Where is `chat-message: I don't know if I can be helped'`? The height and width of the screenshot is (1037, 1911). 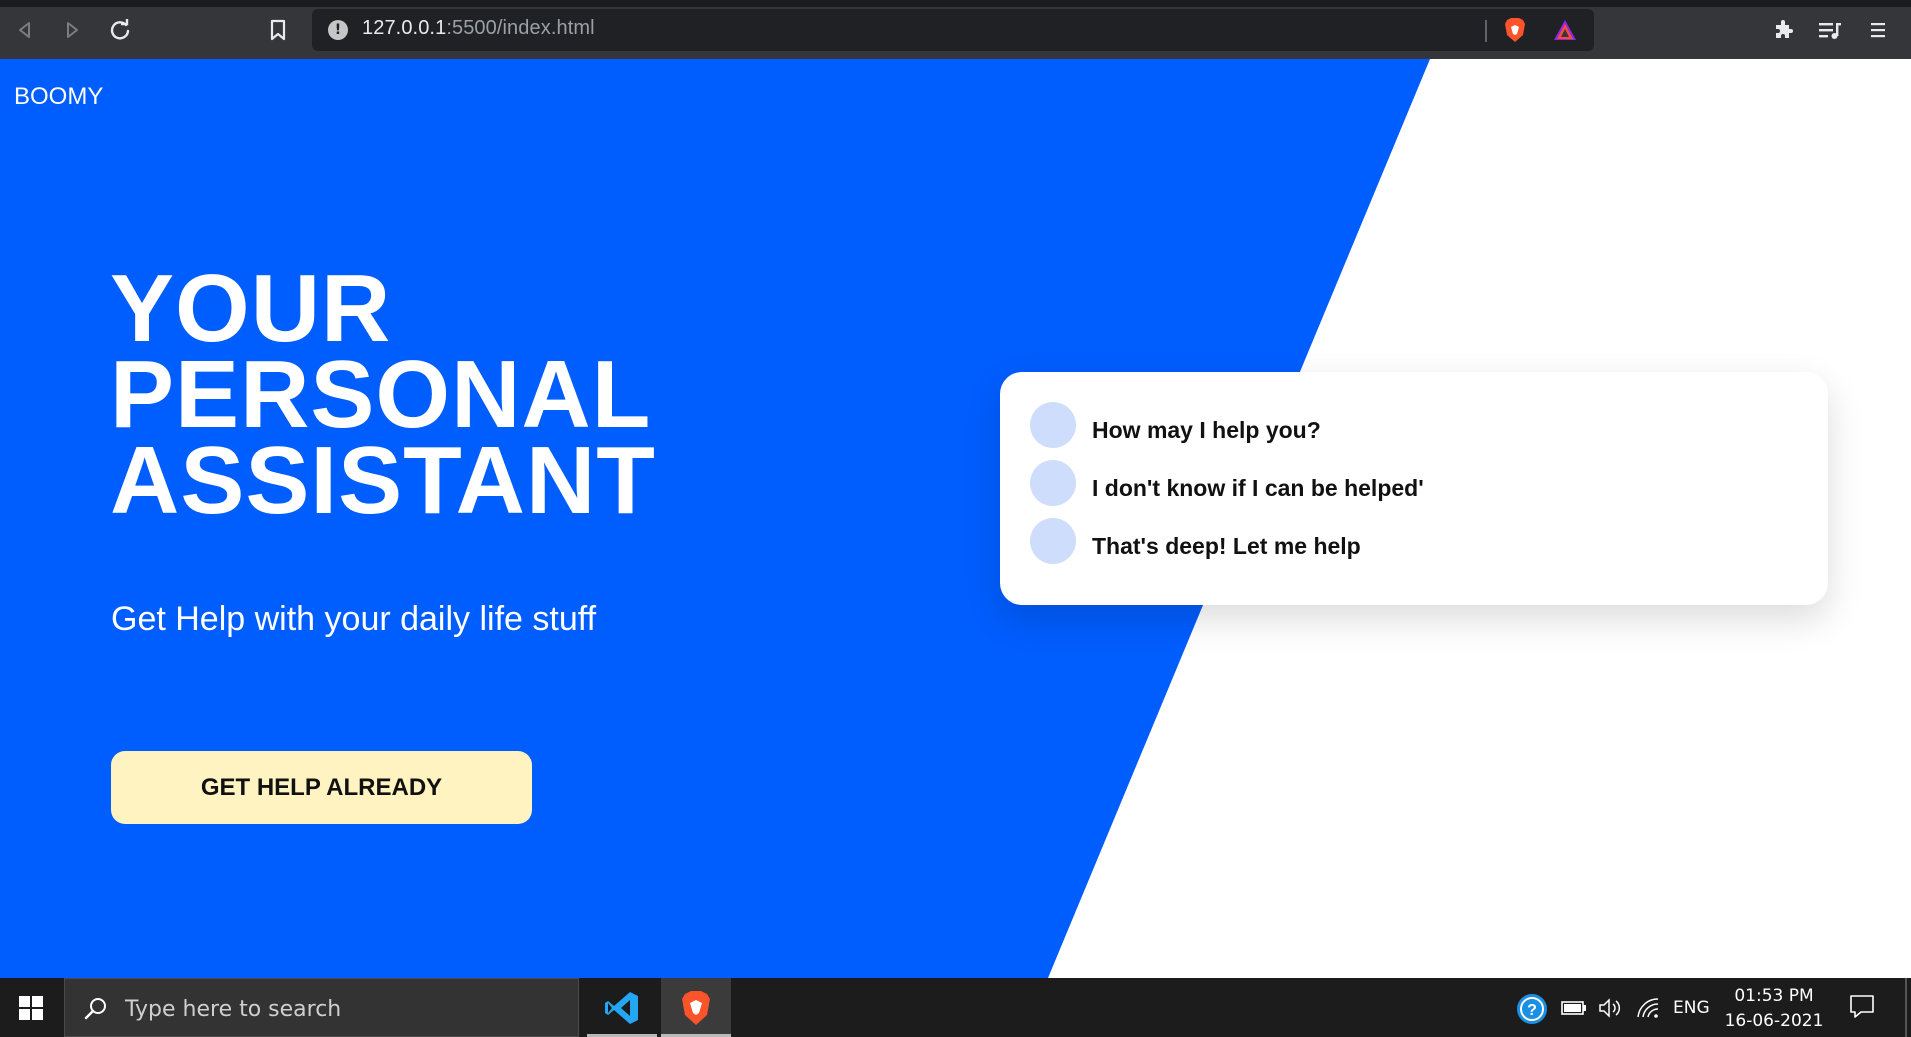 chat-message: I don't know if I can be helped' is located at coordinates (1227, 483).